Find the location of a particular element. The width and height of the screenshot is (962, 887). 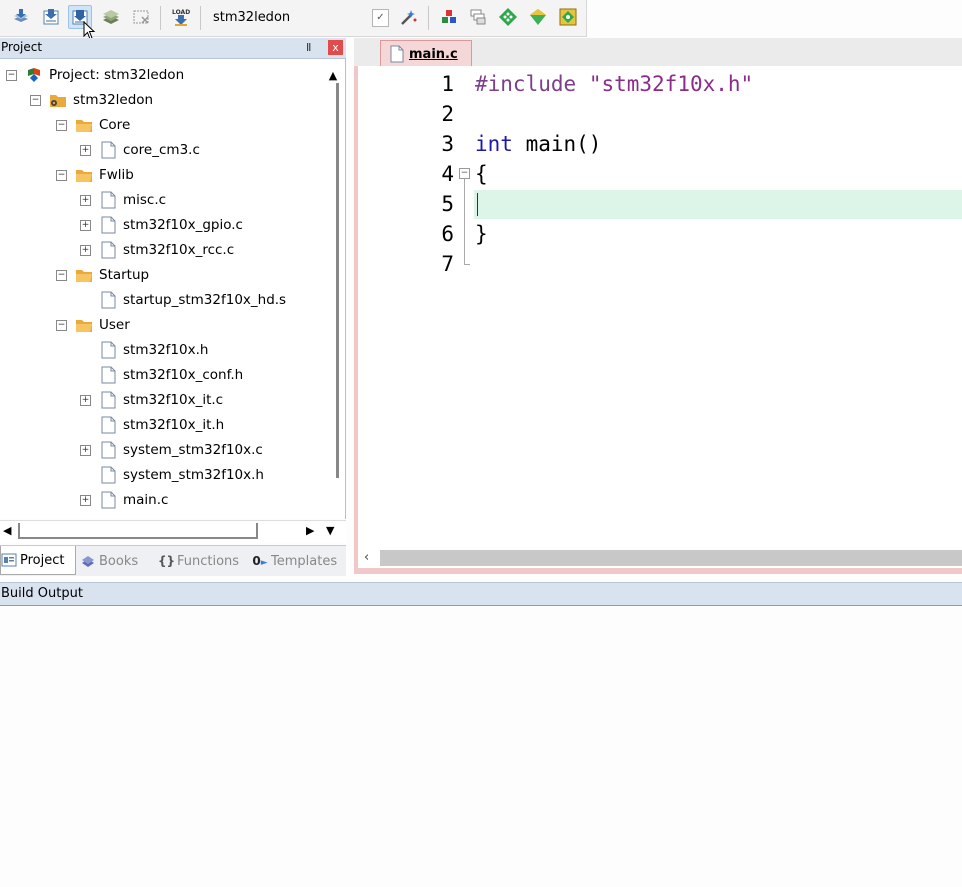

target-select: stm32ledon is located at coordinates (251, 17).